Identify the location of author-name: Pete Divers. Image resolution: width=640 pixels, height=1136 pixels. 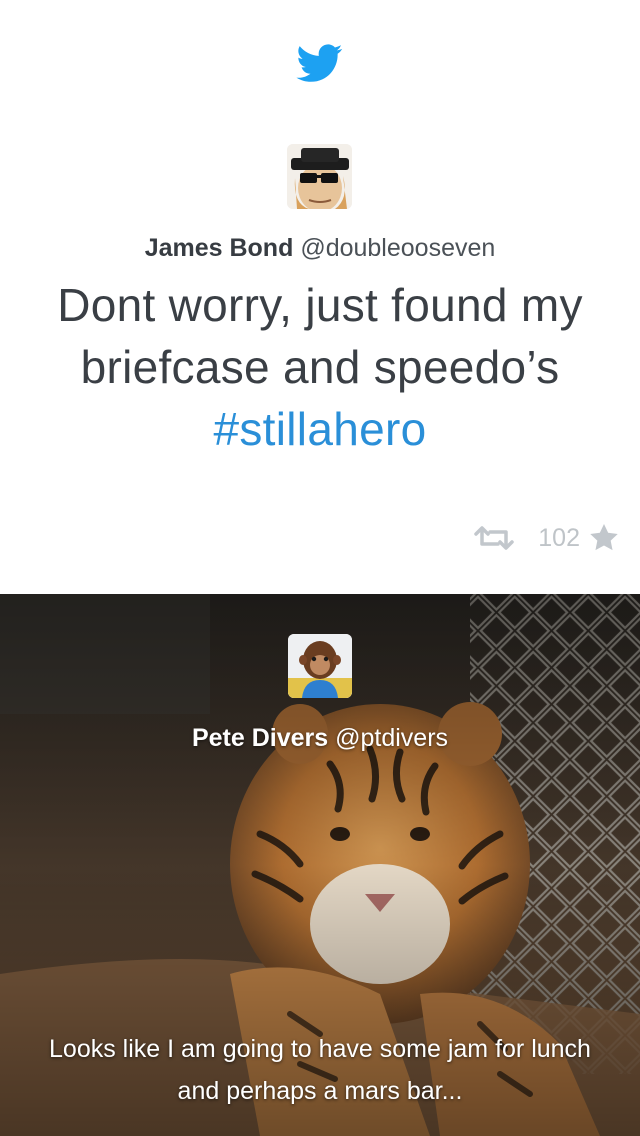
(260, 738).